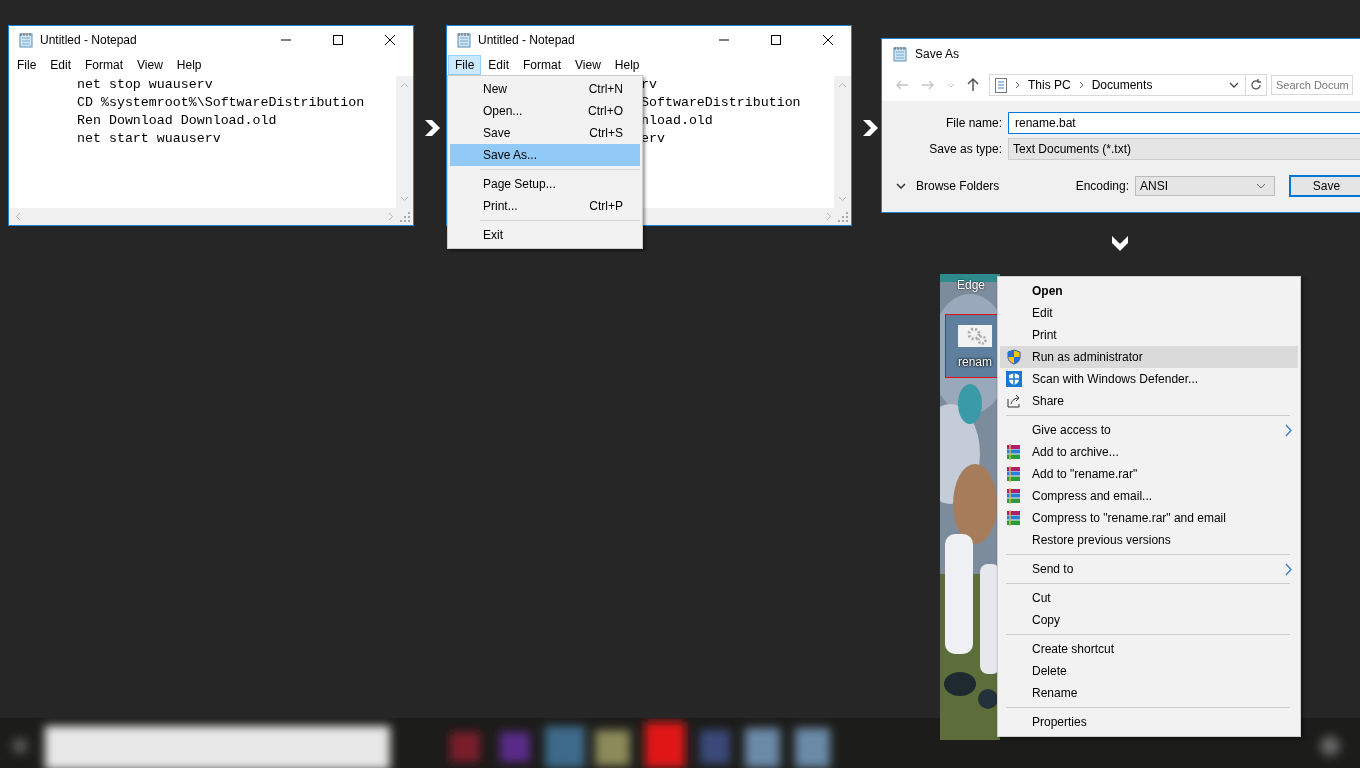  I want to click on path-segment: This PC, so click(1049, 85).